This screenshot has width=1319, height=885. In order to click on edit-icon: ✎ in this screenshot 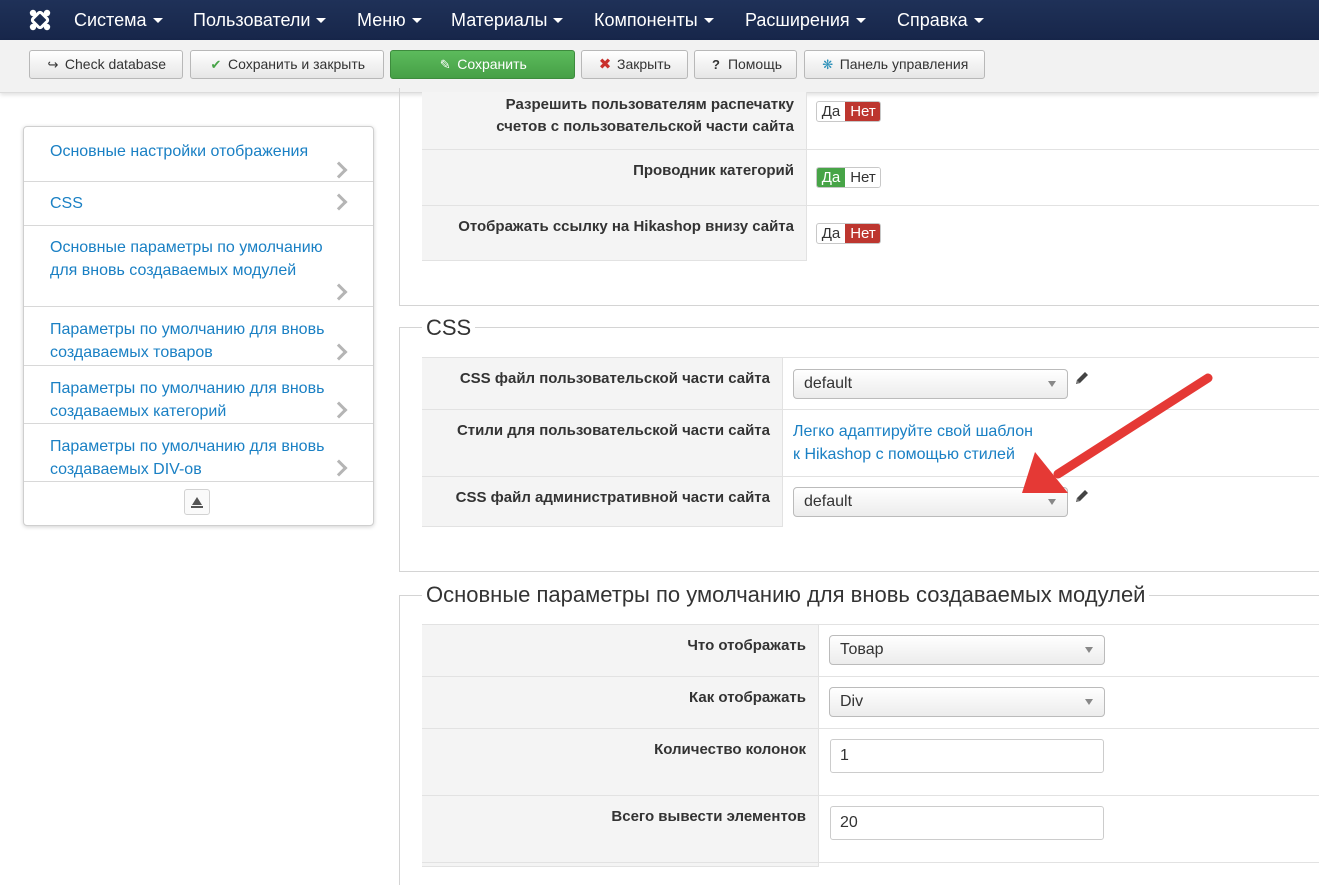, I will do `click(445, 64)`.